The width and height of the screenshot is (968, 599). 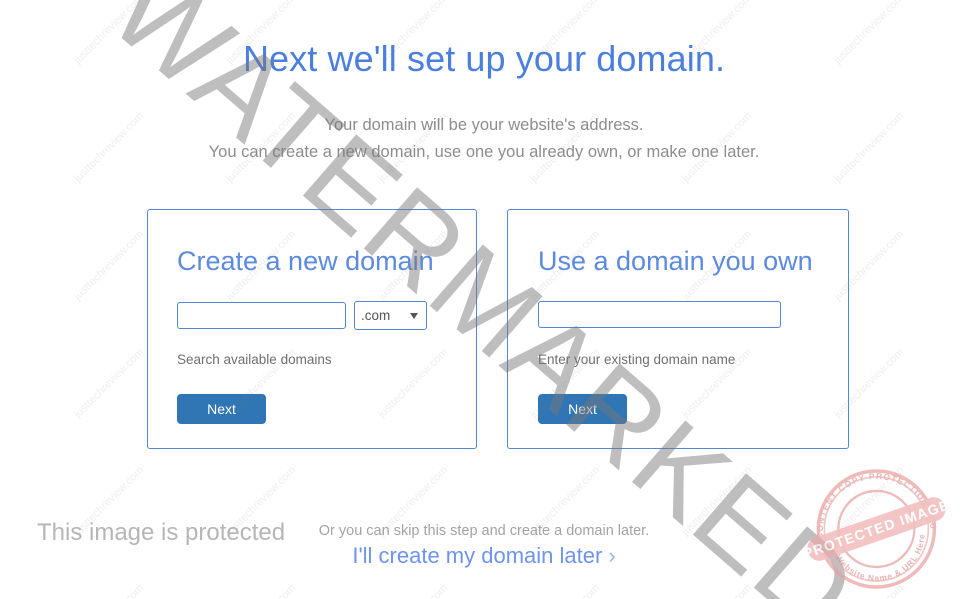 I want to click on card-title-use-domain-you-own: Use a domain you own, so click(x=675, y=261).